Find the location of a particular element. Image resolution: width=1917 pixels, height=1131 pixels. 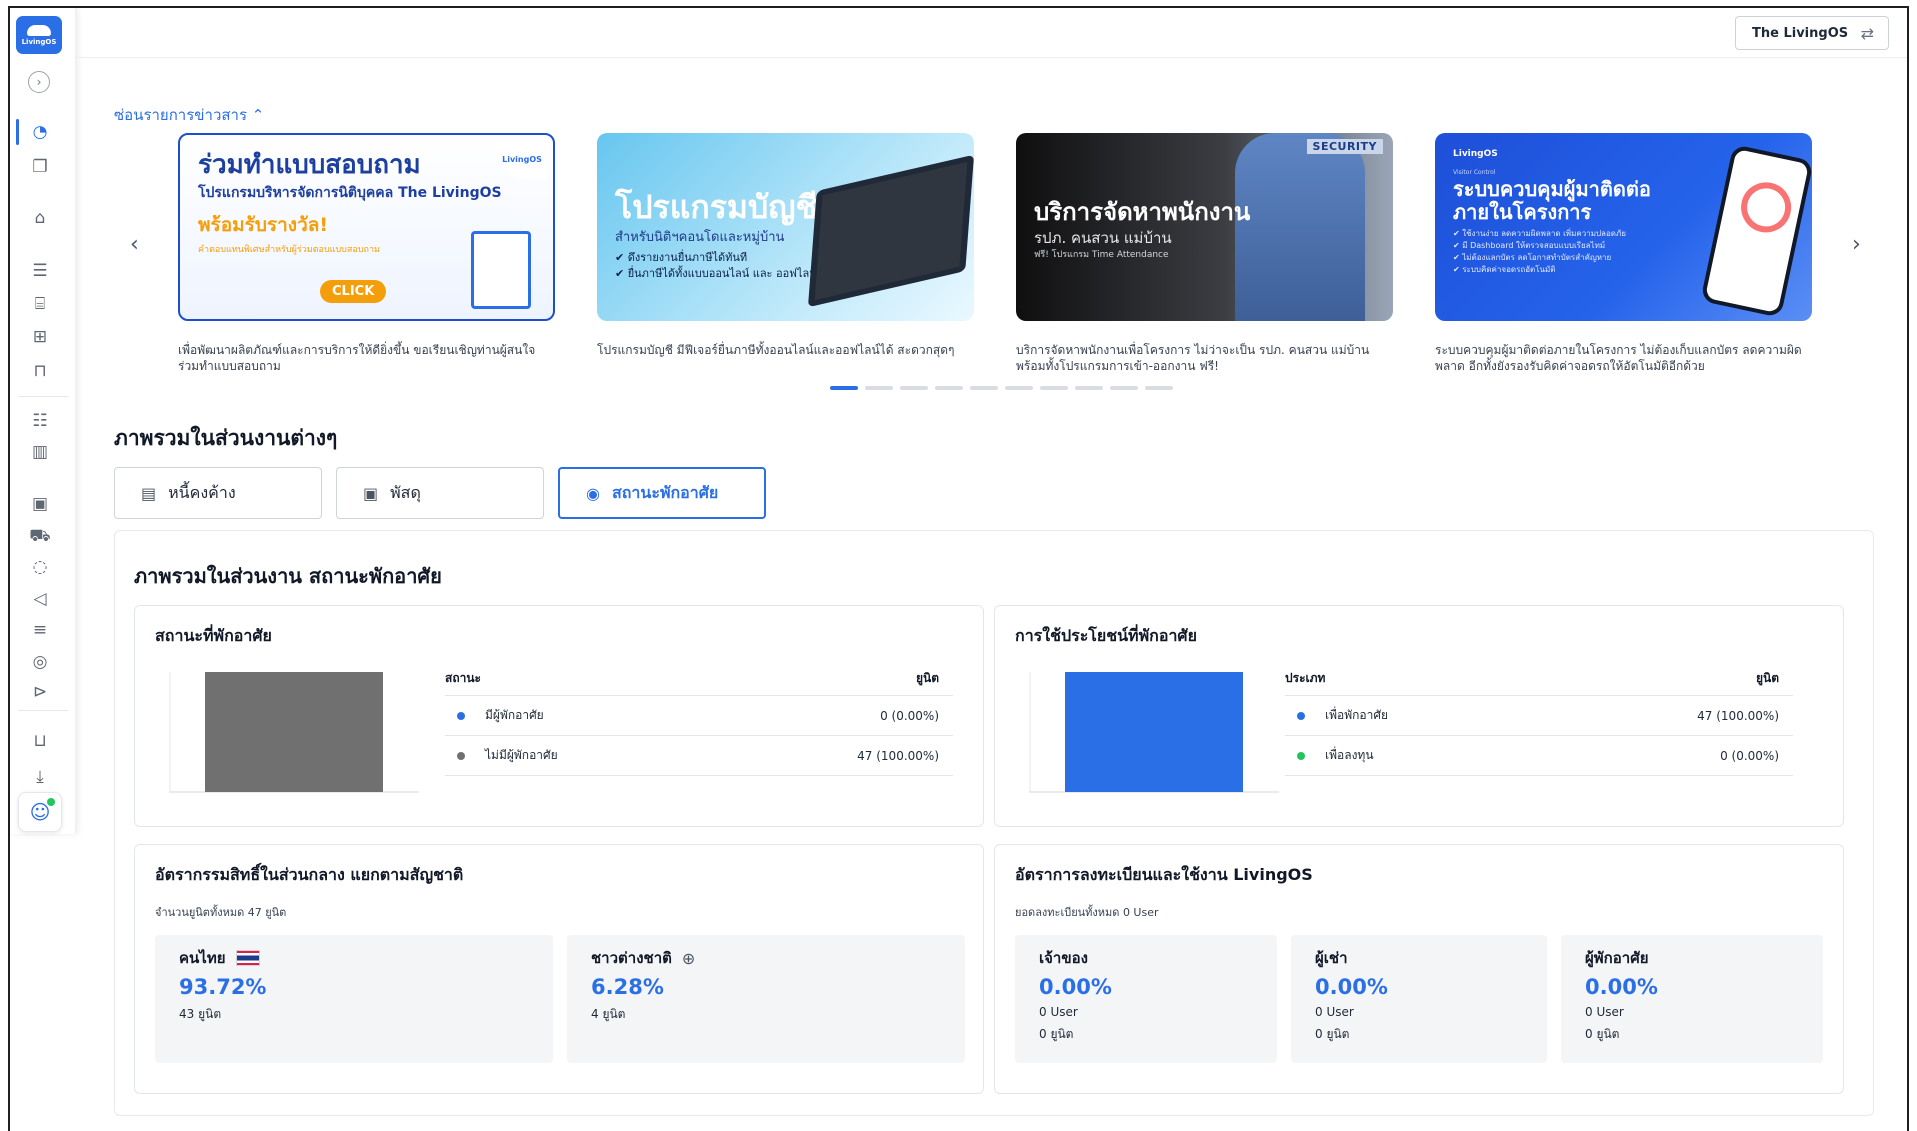

stat-units: 43 ยูนิต is located at coordinates (200, 1014).